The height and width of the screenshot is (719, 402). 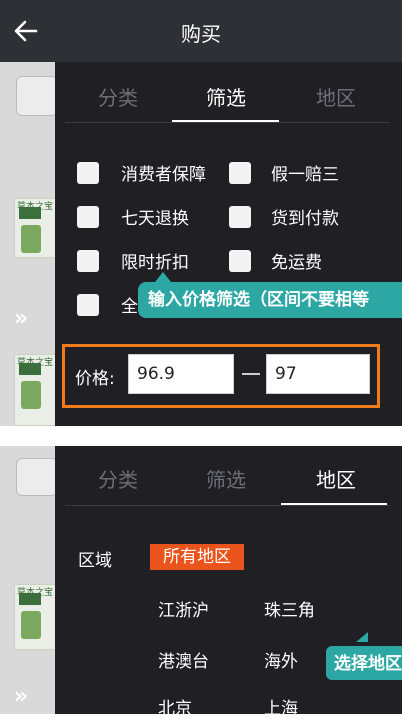 I want to click on page-title: 购买, so click(x=201, y=34).